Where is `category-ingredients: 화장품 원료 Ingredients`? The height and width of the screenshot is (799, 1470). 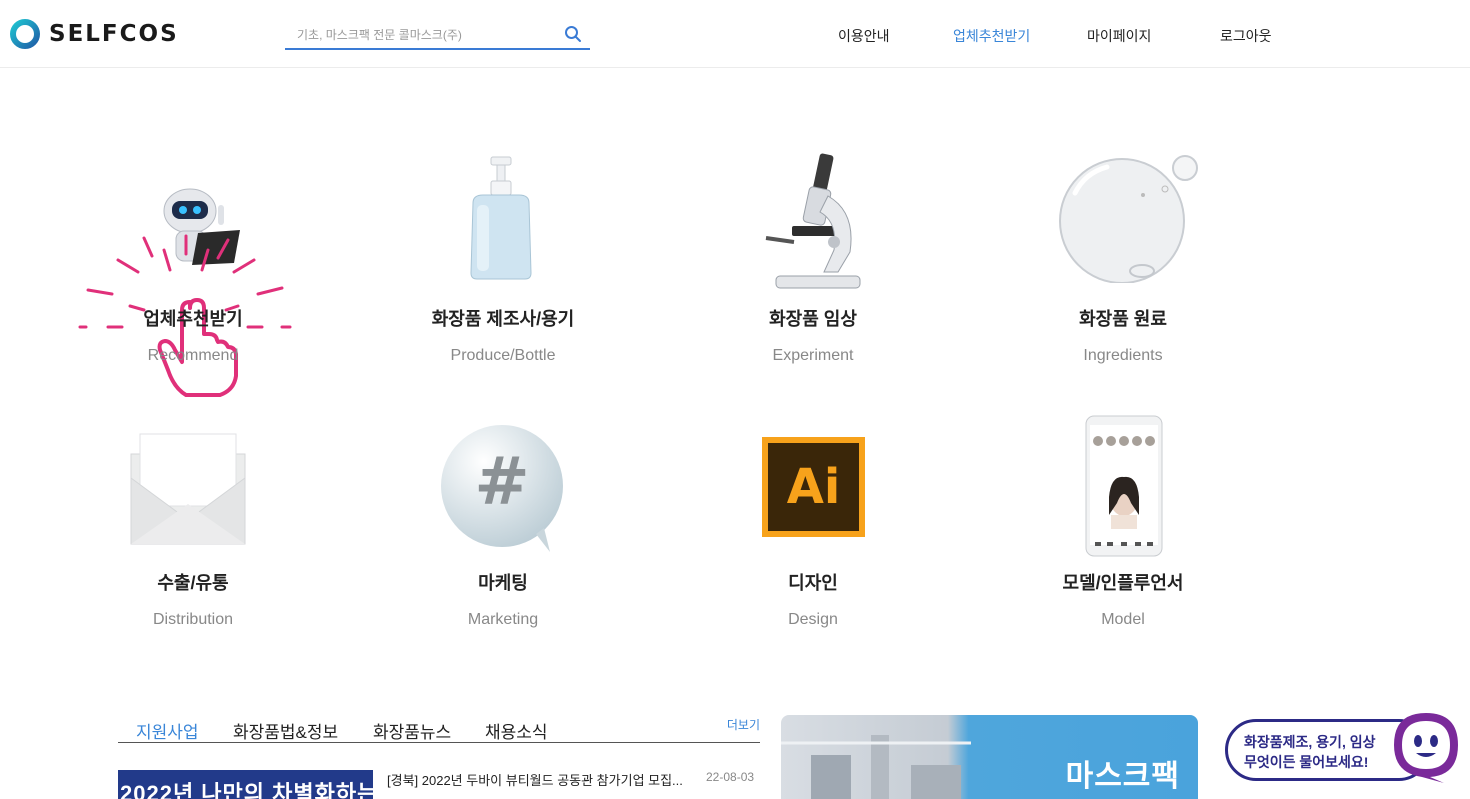
category-ingredients: 화장품 원료 Ingredients is located at coordinates (1123, 335).